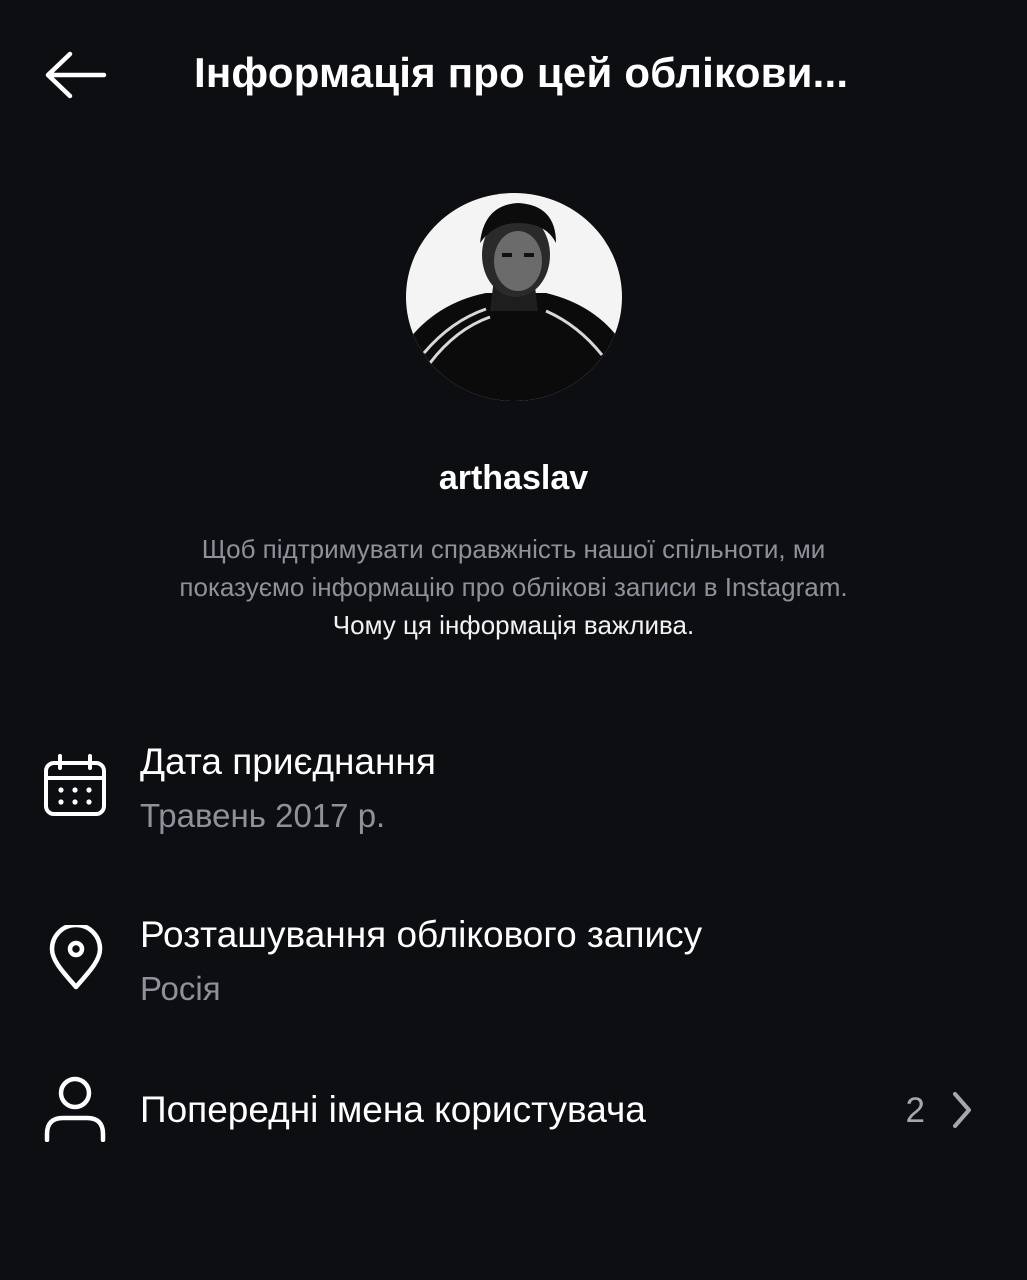 The width and height of the screenshot is (1027, 1280). I want to click on location-pin-icon, so click(76, 958).